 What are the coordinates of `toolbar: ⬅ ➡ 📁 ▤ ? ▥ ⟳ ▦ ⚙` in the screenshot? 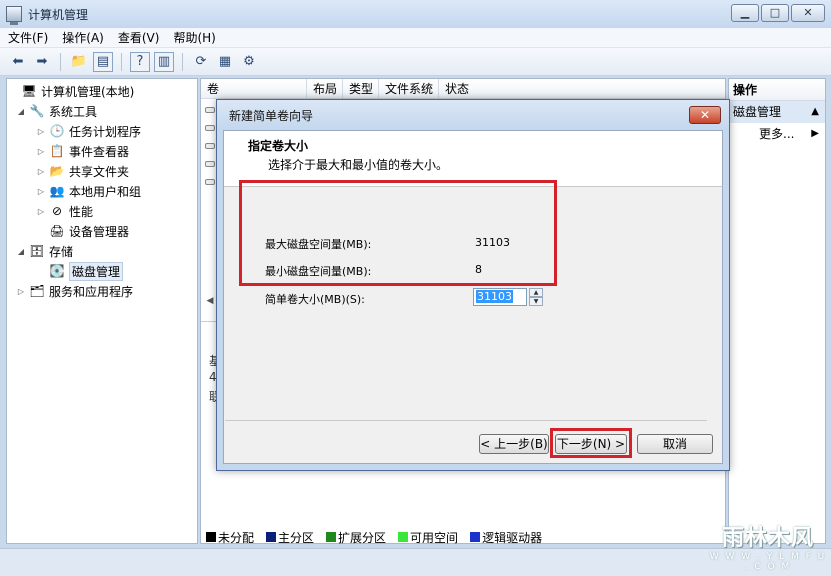 It's located at (415, 62).